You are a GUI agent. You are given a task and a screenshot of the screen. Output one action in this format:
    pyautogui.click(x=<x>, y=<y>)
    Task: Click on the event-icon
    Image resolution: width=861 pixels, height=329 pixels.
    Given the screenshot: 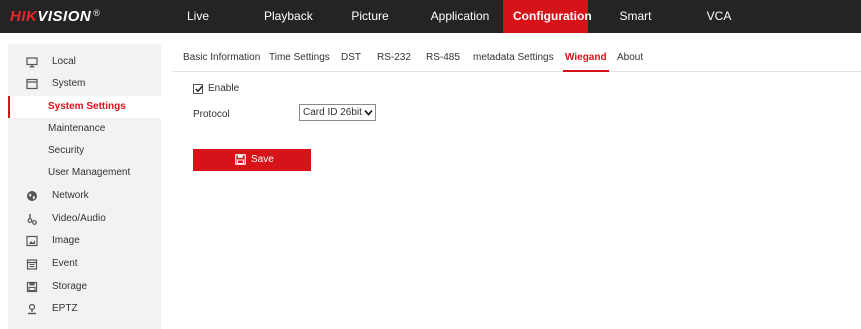 What is the action you would take?
    pyautogui.click(x=32, y=264)
    